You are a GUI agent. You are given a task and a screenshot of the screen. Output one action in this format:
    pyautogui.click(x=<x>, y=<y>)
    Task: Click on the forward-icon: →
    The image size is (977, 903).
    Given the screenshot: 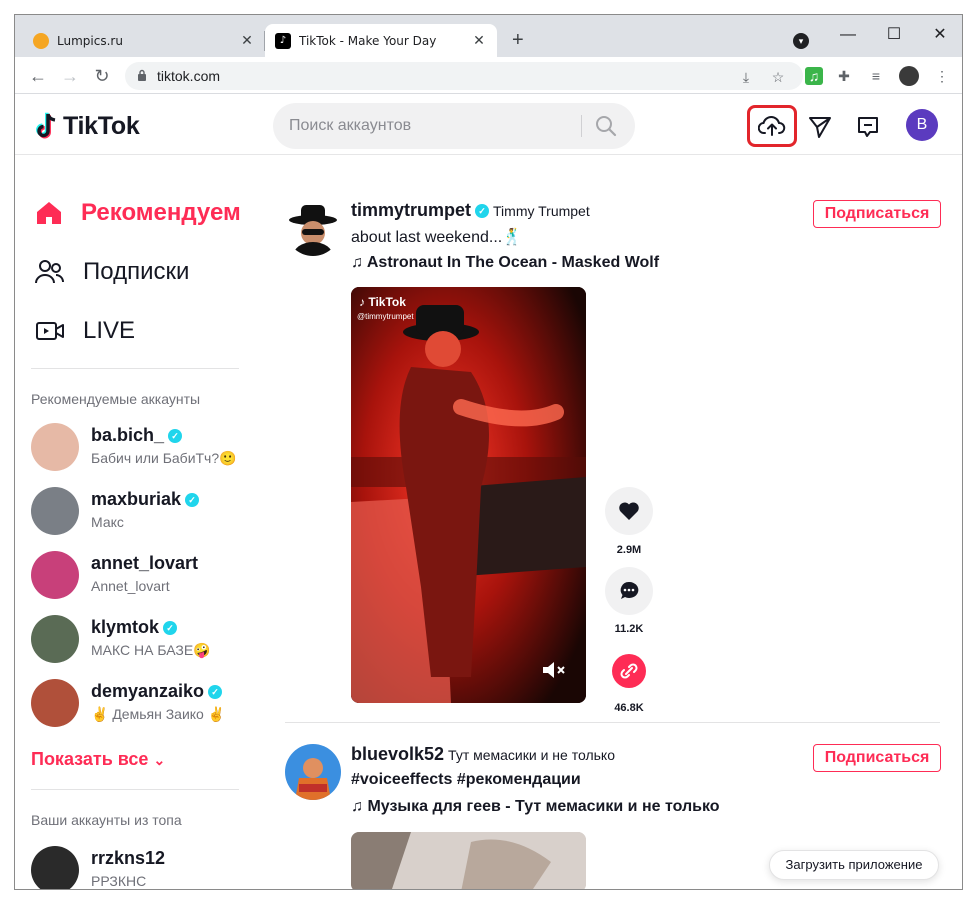 What is the action you would take?
    pyautogui.click(x=70, y=76)
    